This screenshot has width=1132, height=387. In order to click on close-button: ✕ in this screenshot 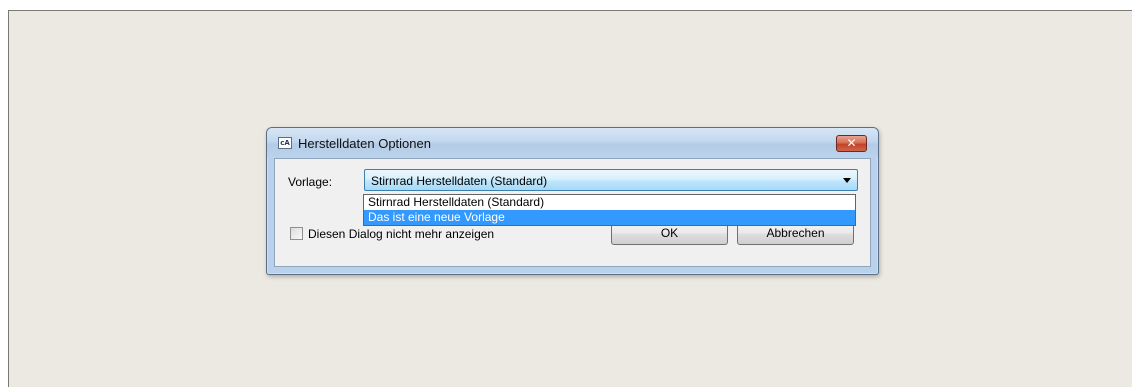, I will do `click(851, 143)`.